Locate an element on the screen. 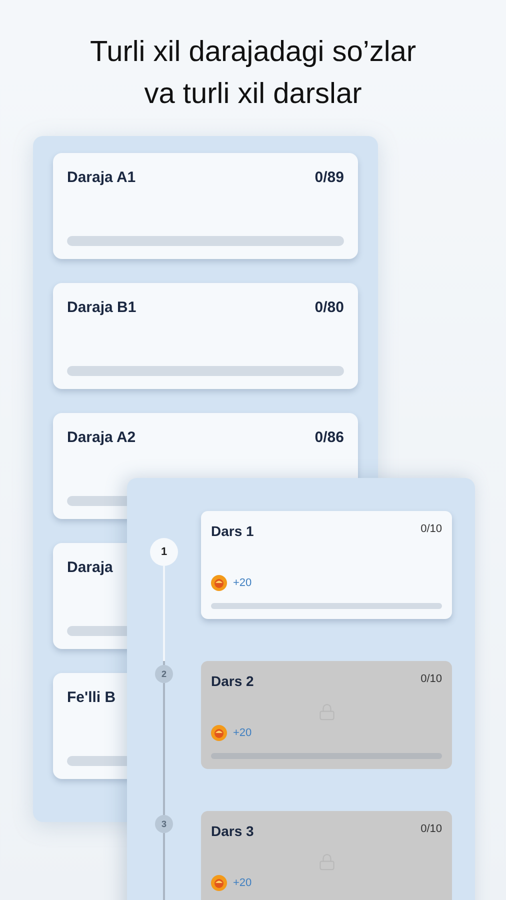  level-title: Daraja B1 is located at coordinates (101, 307).